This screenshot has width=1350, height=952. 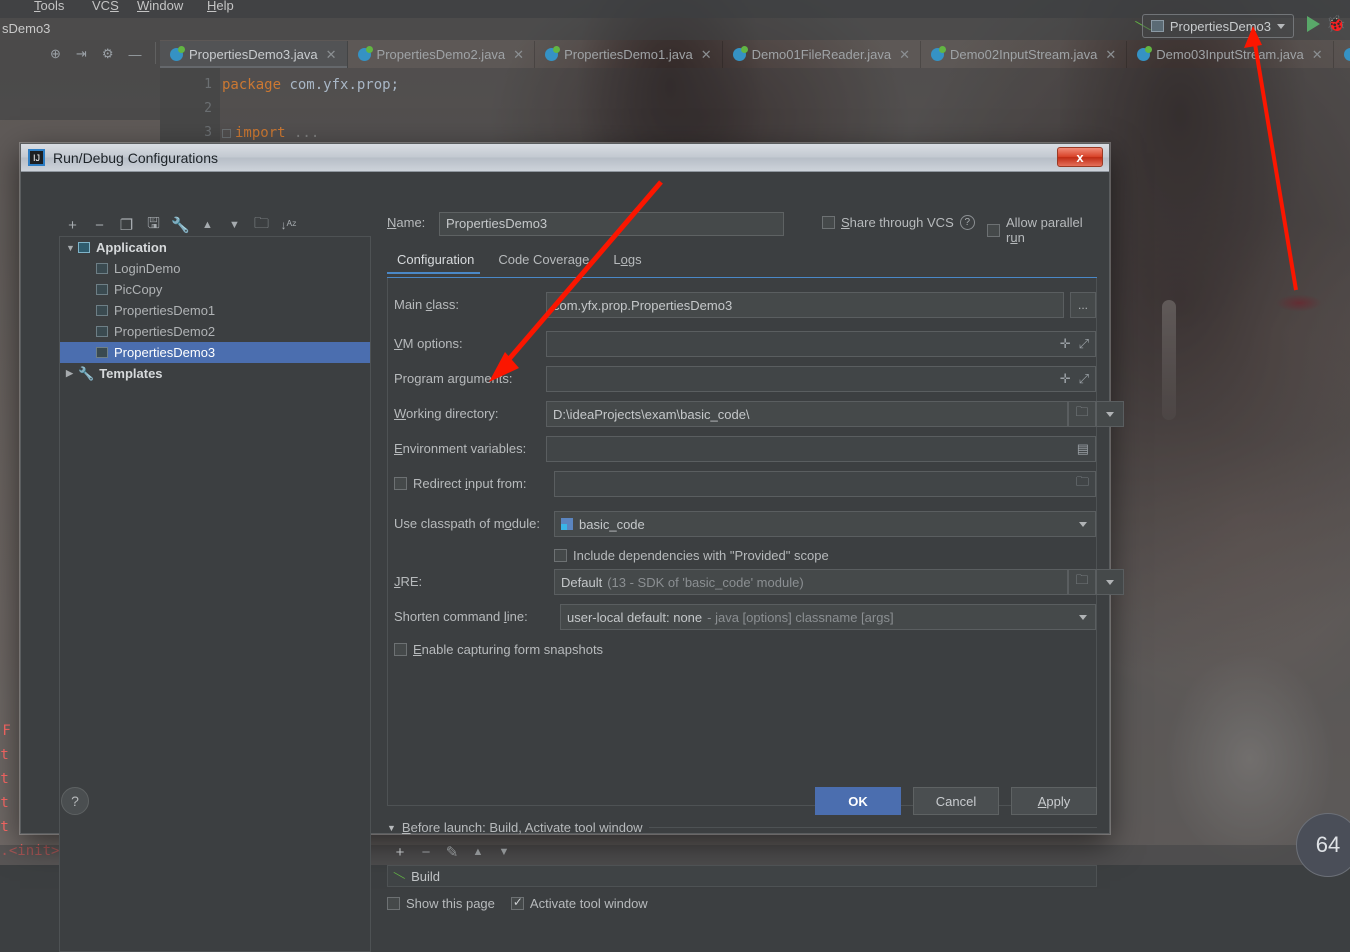 I want to click on tree-item-propertiesdemo2: PropertiesDemo2, so click(x=215, y=331).